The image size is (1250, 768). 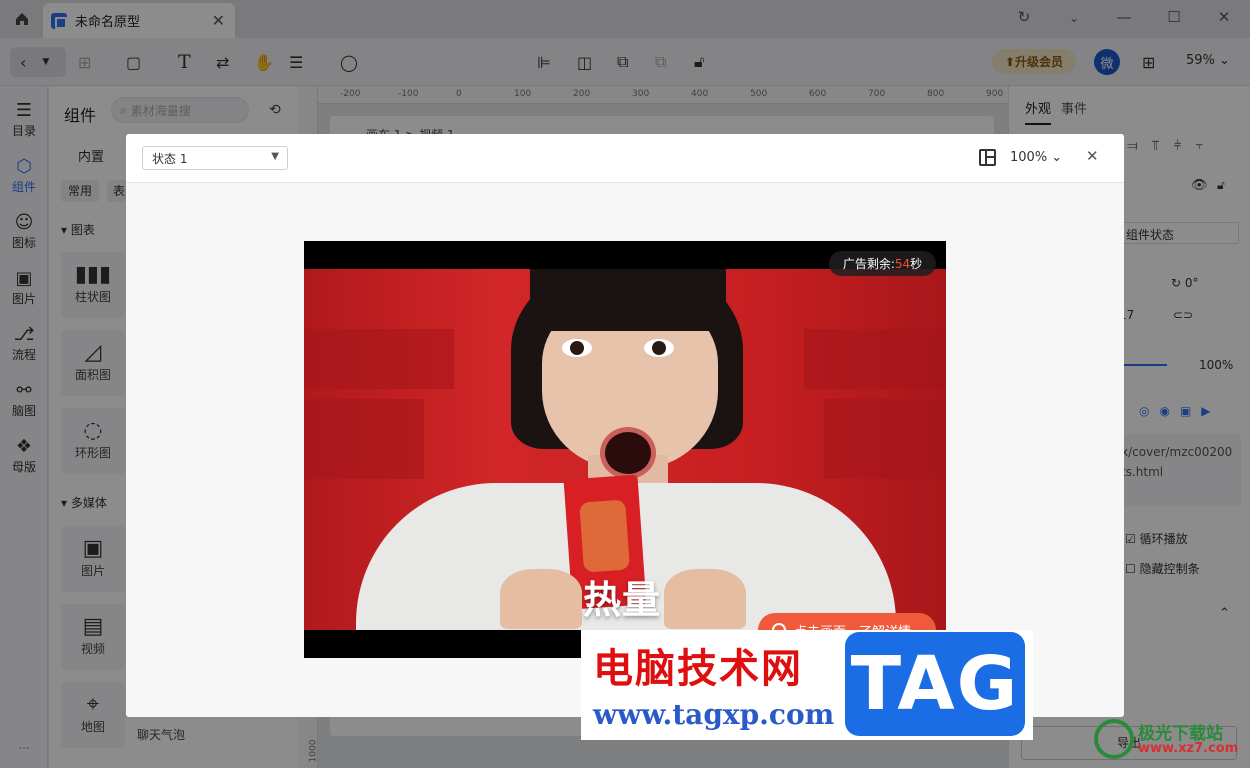 What do you see at coordinates (916, 264) in the screenshot?
I see `ad-suffix: 秒` at bounding box center [916, 264].